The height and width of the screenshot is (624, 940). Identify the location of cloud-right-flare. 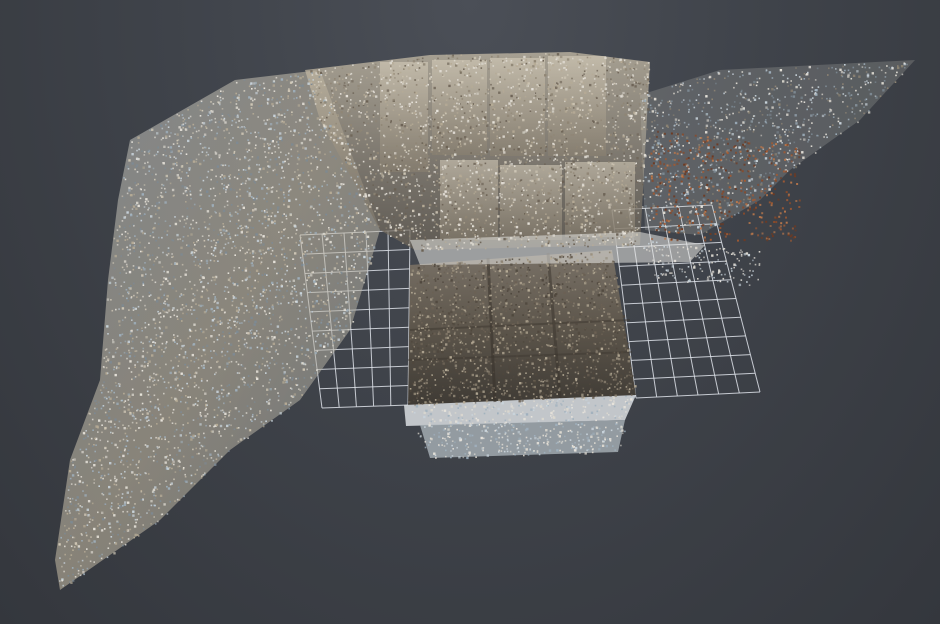
(777, 147).